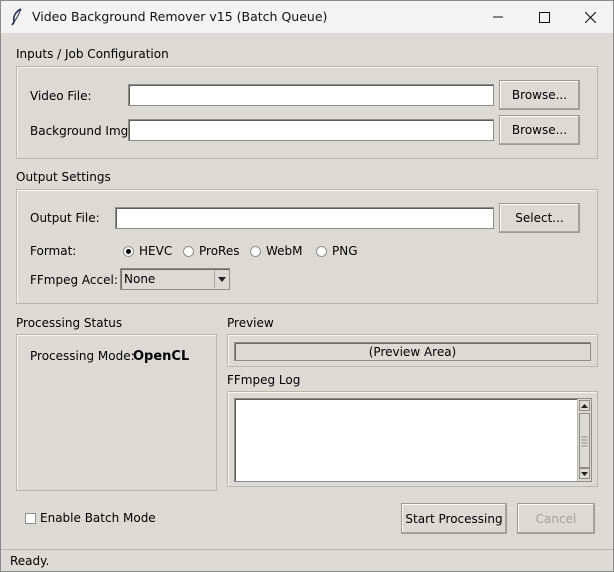 This screenshot has width=614, height=572. I want to click on scroll-up-icon, so click(584, 405).